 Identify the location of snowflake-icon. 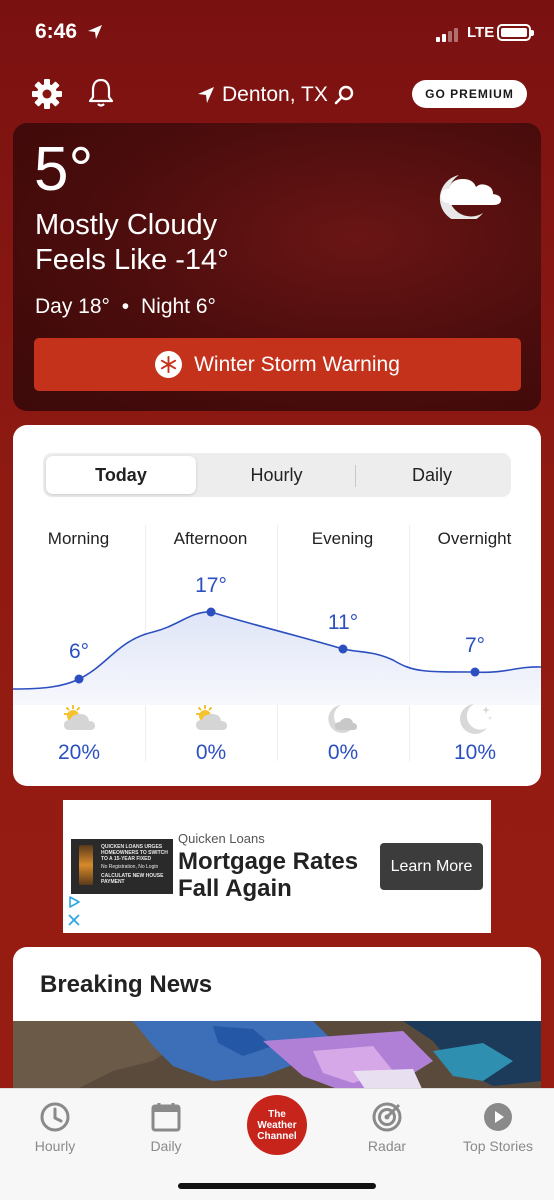
(169, 364).